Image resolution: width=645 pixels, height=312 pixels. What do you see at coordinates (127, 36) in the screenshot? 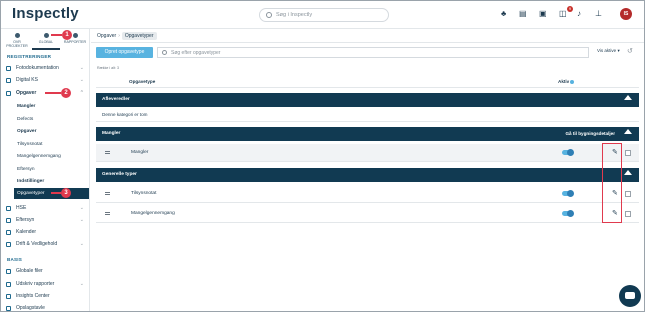
I see `breadcrumb: Opgaver › Opgavetyper` at bounding box center [127, 36].